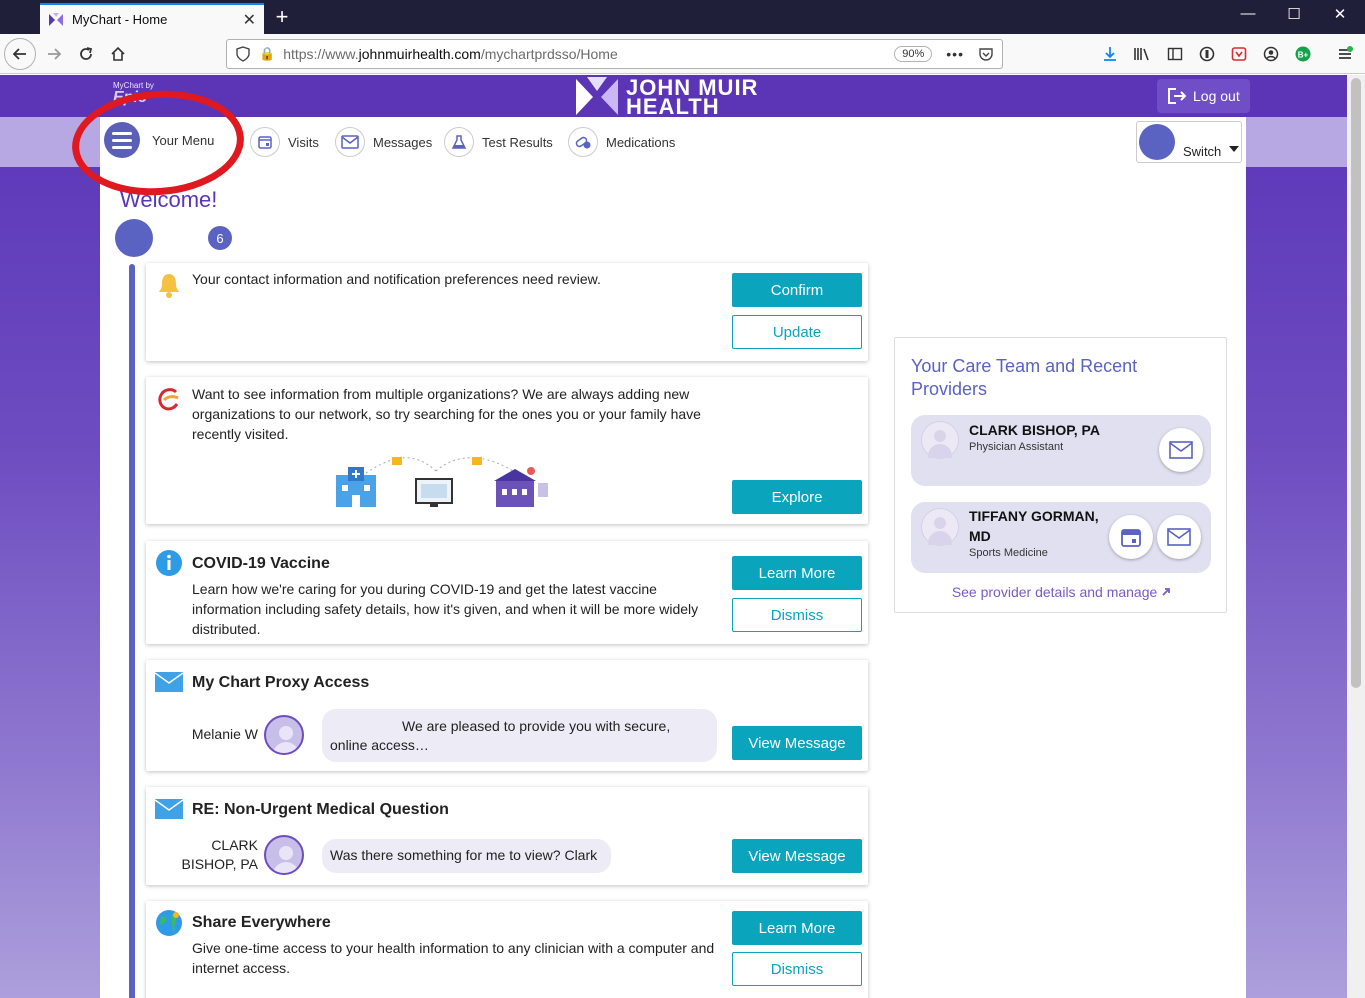 The height and width of the screenshot is (998, 1365). What do you see at coordinates (442, 482) in the screenshot?
I see `hospital-network-illustration` at bounding box center [442, 482].